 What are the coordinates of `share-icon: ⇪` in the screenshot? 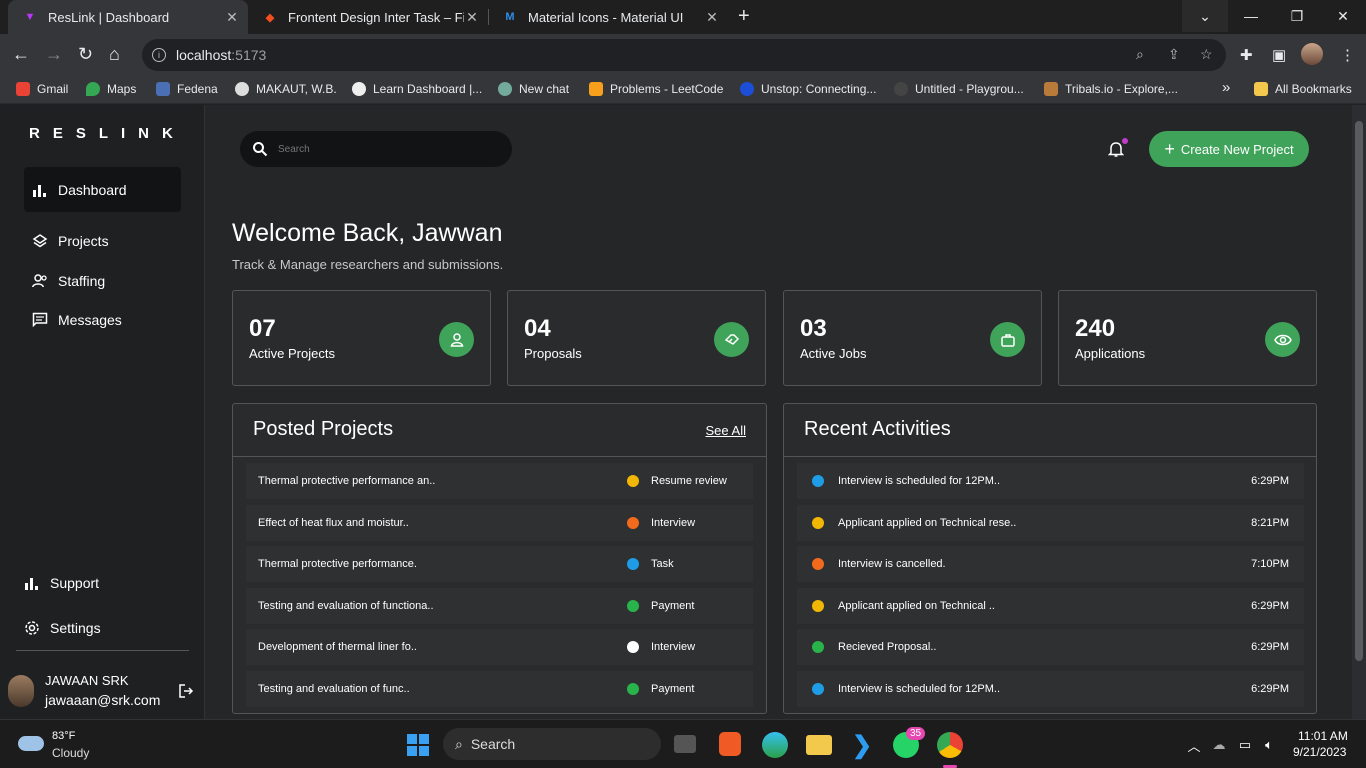 It's located at (1174, 54).